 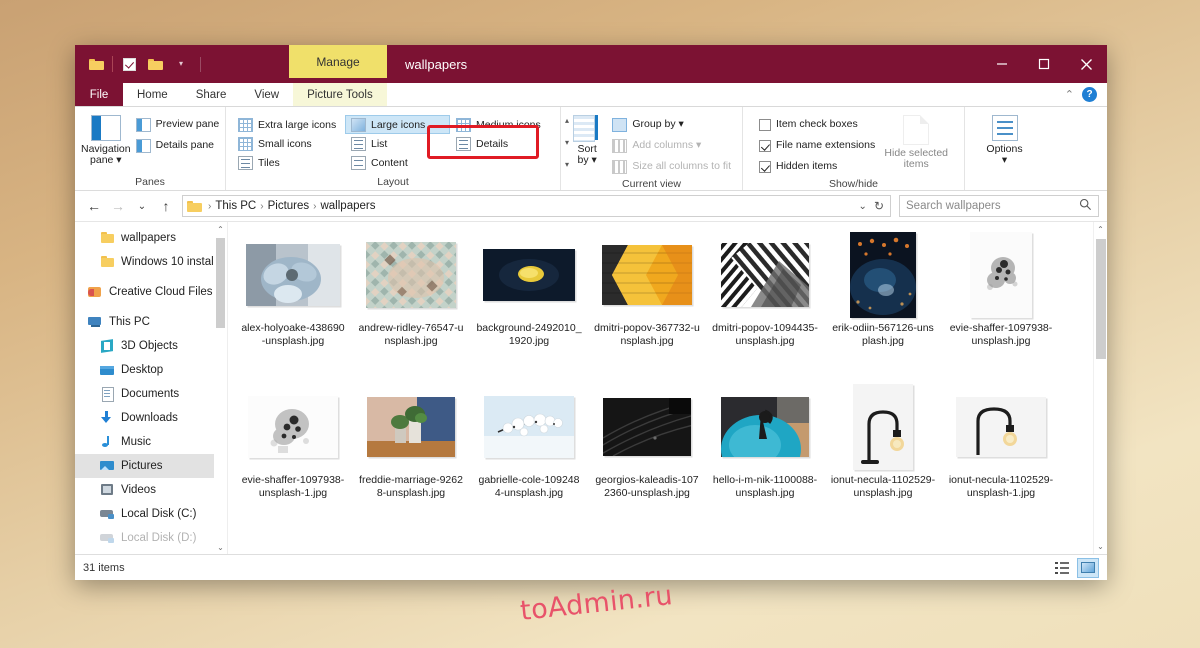 I want to click on help-icon: ?, so click(x=1089, y=94).